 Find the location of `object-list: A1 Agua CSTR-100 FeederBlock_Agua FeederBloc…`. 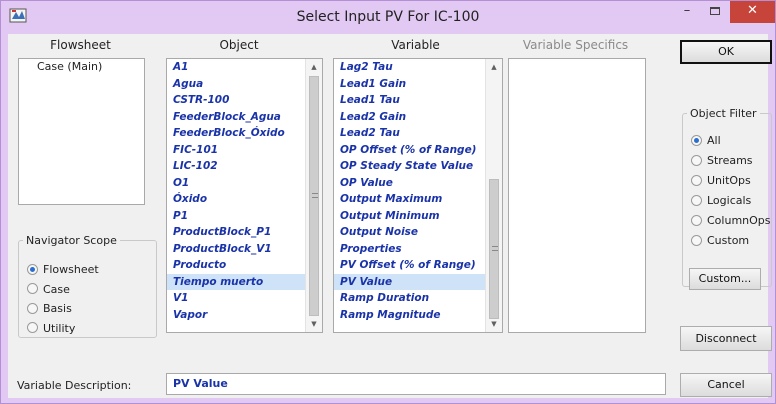

object-list: A1 Agua CSTR-100 FeederBlock_Agua FeederBloc… is located at coordinates (244, 195).